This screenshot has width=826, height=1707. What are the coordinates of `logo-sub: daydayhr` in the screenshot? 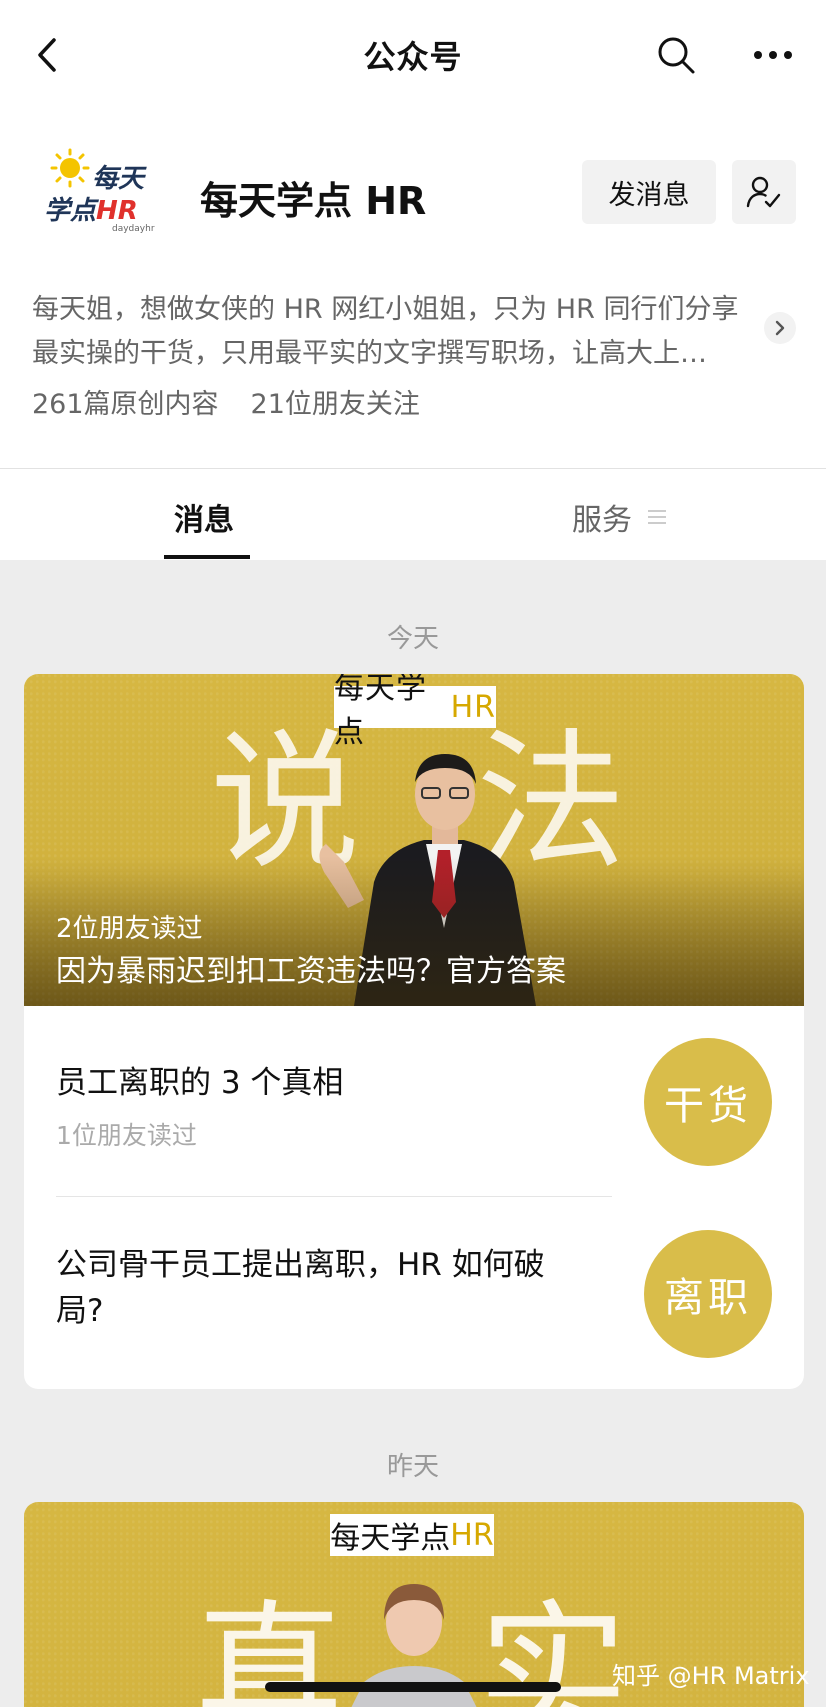 It's located at (133, 229).